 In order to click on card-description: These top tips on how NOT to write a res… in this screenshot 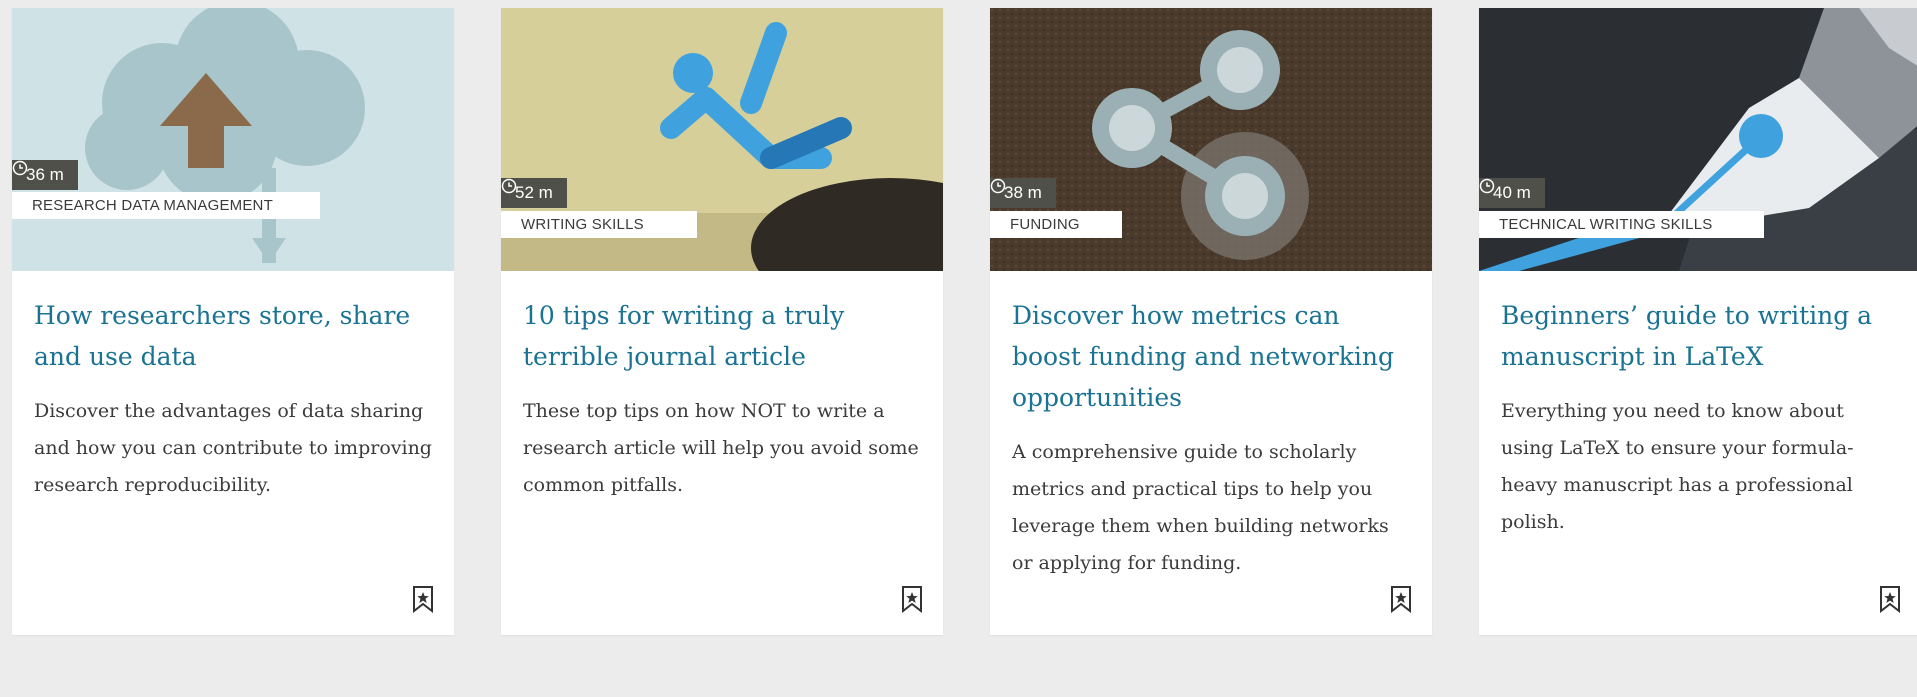, I will do `click(721, 448)`.